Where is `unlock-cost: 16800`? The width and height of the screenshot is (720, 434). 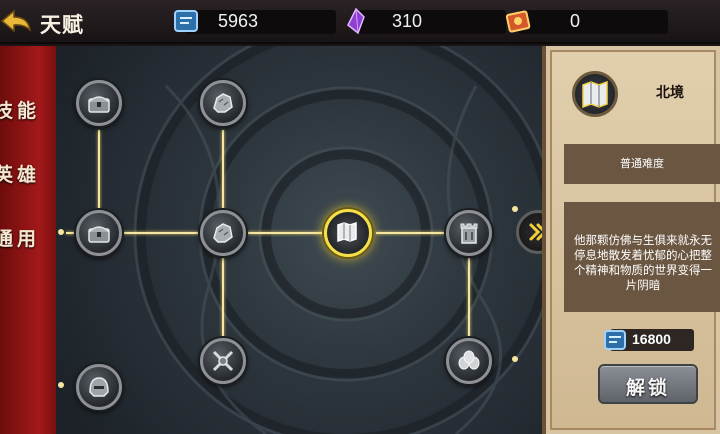 unlock-cost: 16800 is located at coordinates (649, 340).